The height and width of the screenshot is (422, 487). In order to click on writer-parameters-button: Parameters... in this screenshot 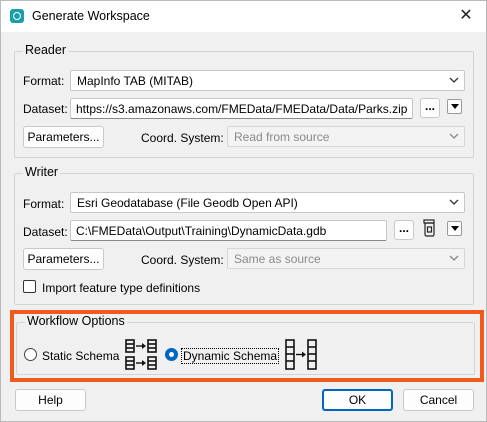, I will do `click(63, 259)`.